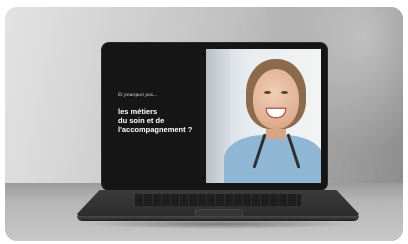 This screenshot has width=408, height=244. What do you see at coordinates (218, 200) in the screenshot?
I see `laptop-keyboard` at bounding box center [218, 200].